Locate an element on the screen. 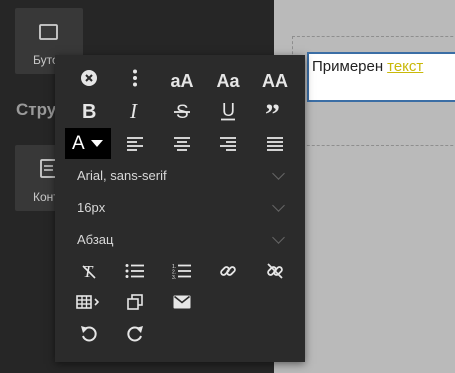 The width and height of the screenshot is (455, 373). insert-table-button is located at coordinates (89, 302).